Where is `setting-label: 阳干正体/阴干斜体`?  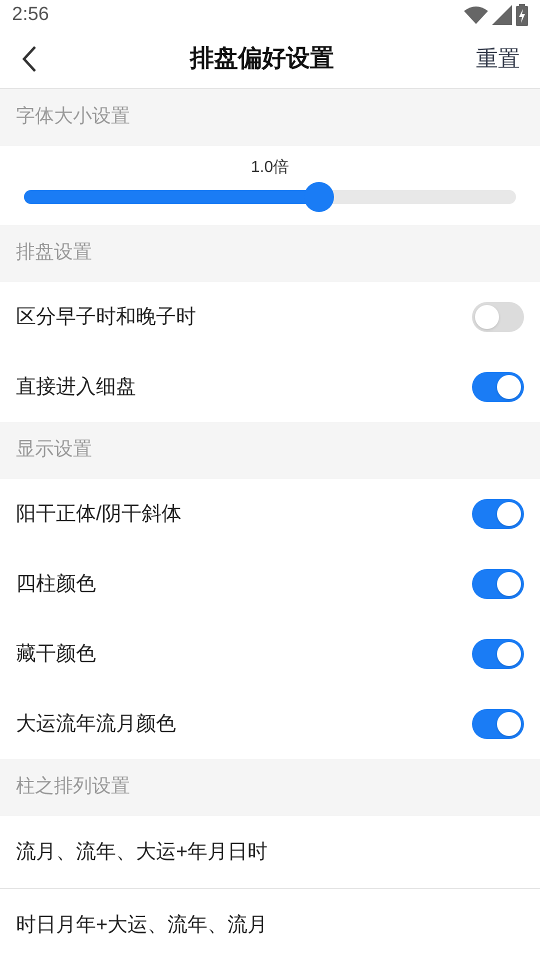
setting-label: 阳干正体/阴干斜体 is located at coordinates (99, 514).